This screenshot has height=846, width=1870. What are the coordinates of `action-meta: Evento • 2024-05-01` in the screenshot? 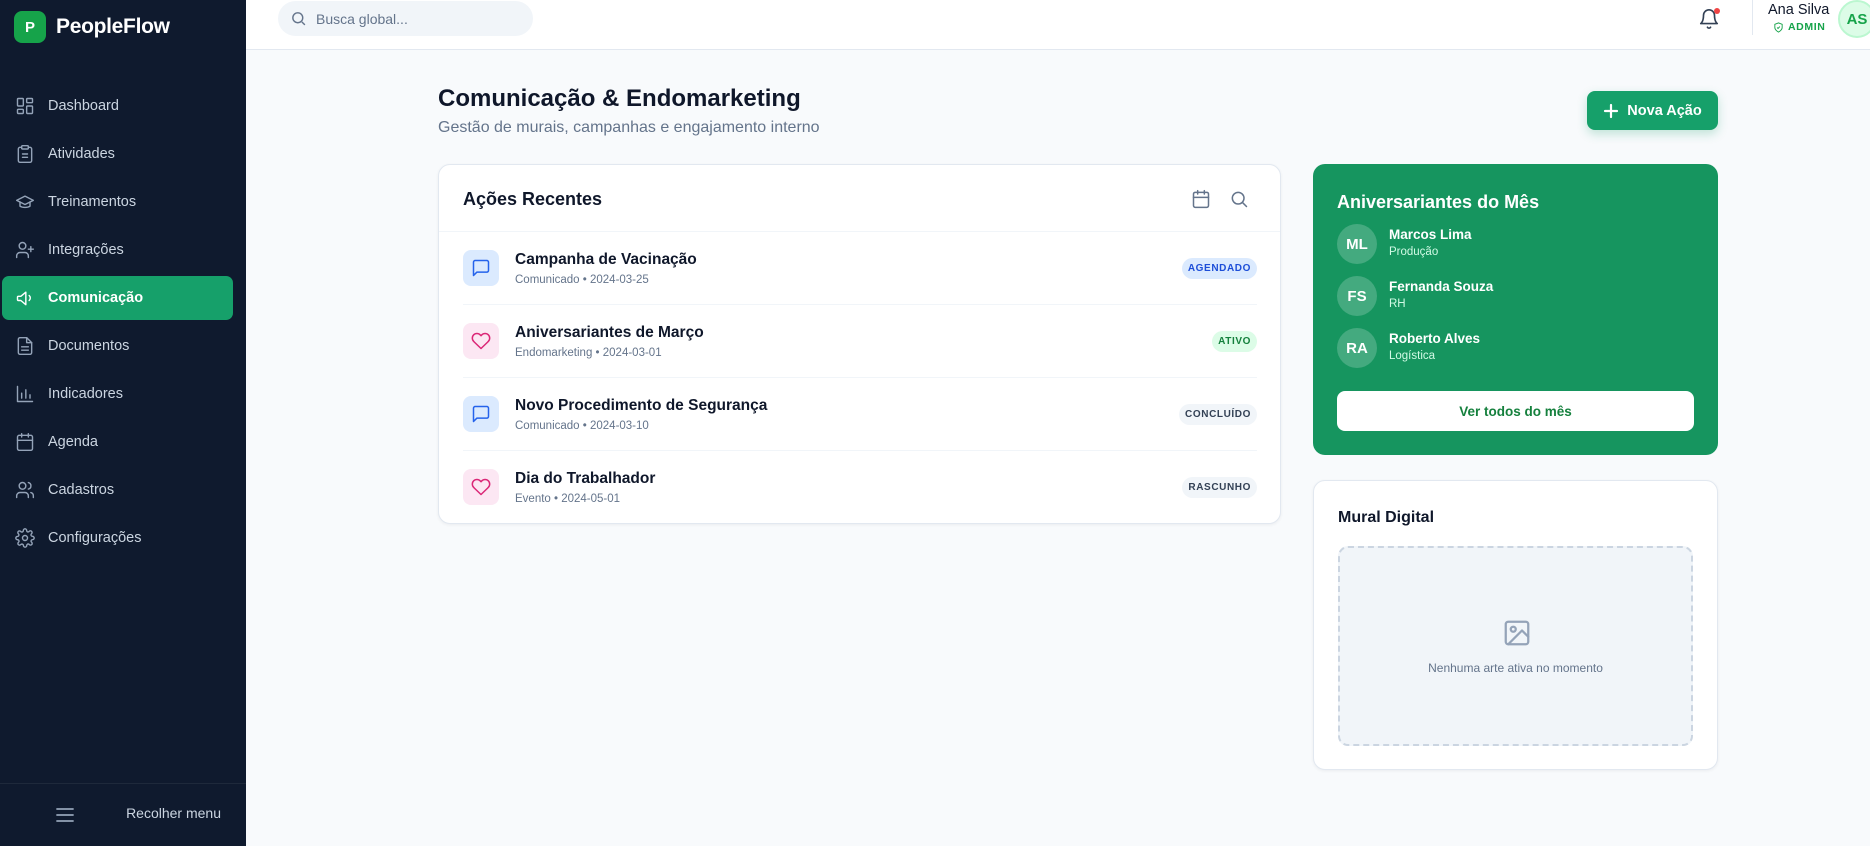 It's located at (568, 499).